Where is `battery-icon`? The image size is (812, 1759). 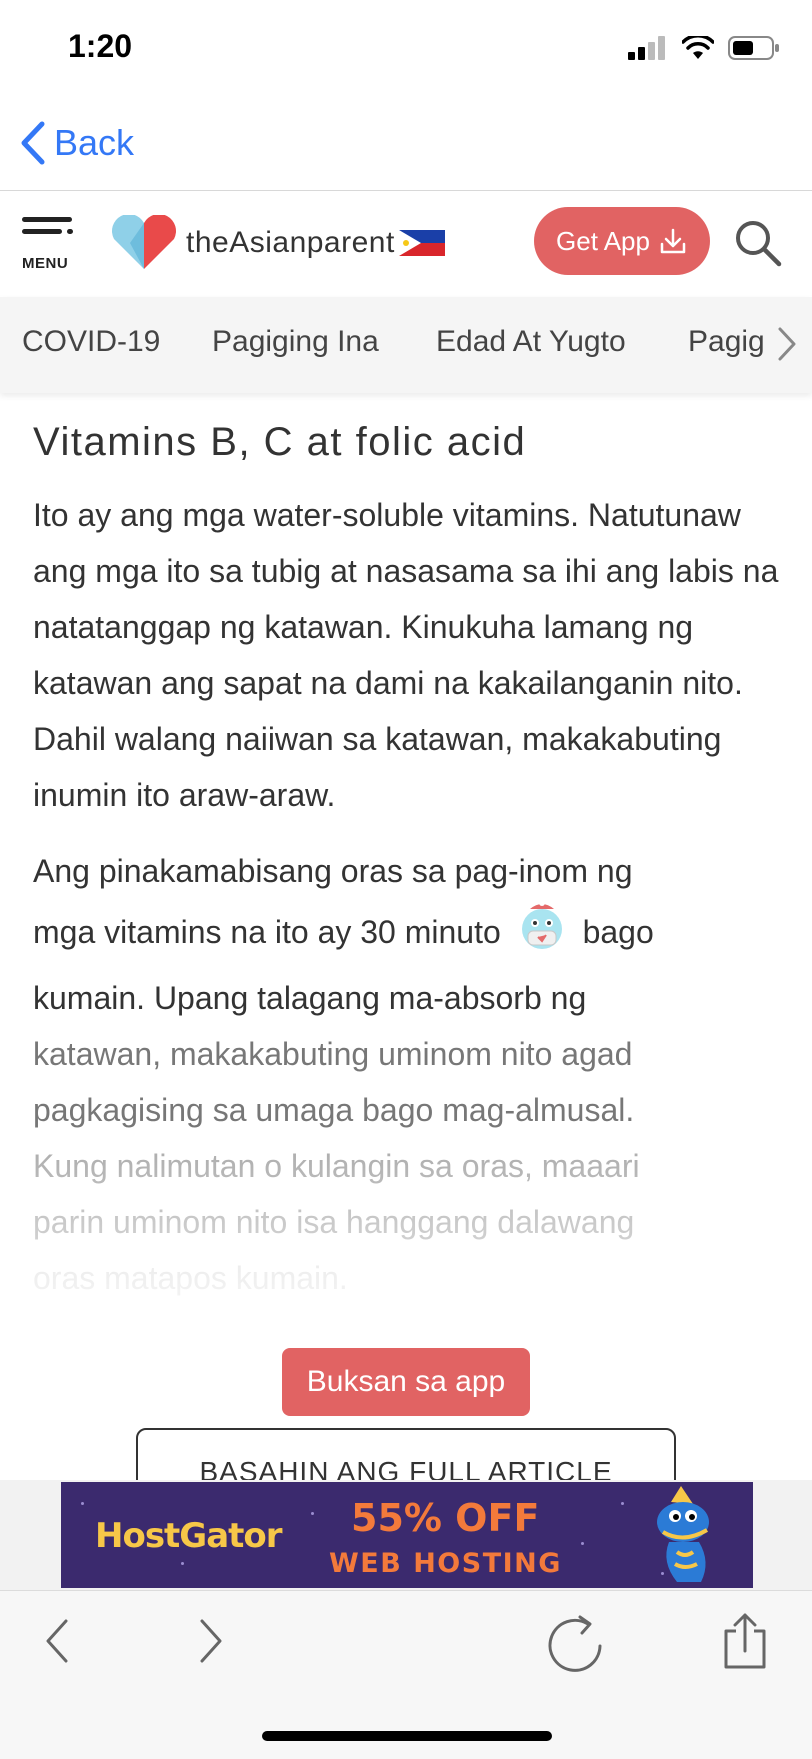 battery-icon is located at coordinates (753, 48).